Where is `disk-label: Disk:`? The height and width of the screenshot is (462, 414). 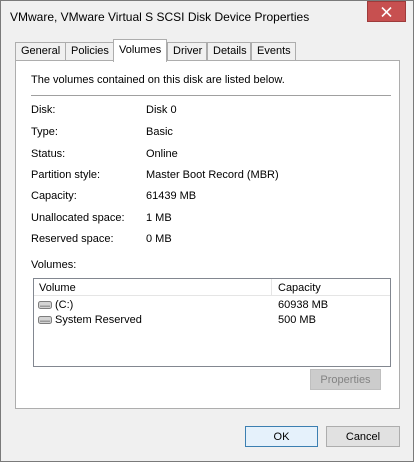
disk-label: Disk: is located at coordinates (43, 110).